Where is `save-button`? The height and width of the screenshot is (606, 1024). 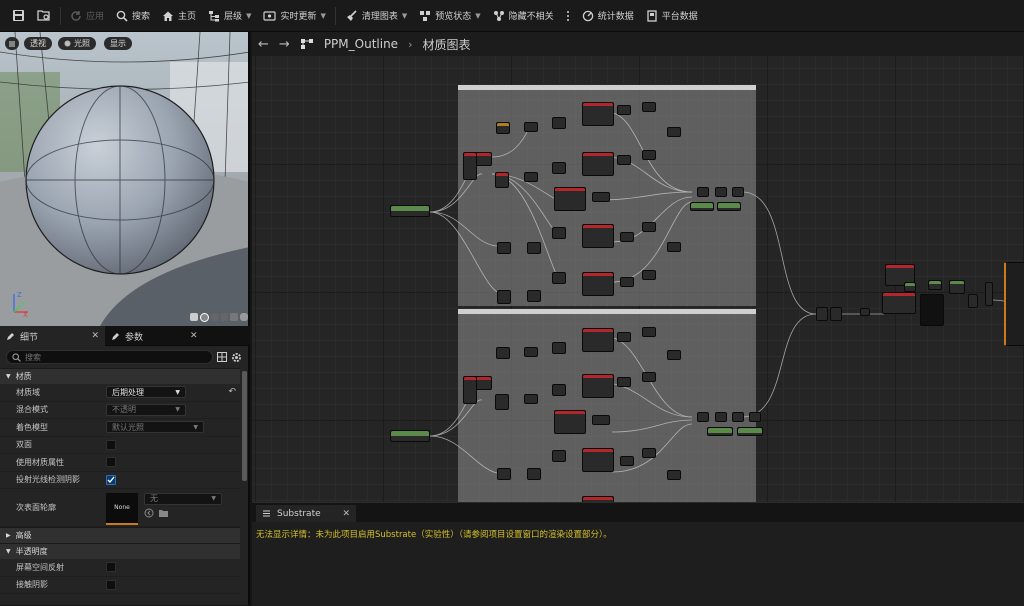 save-button is located at coordinates (18, 16).